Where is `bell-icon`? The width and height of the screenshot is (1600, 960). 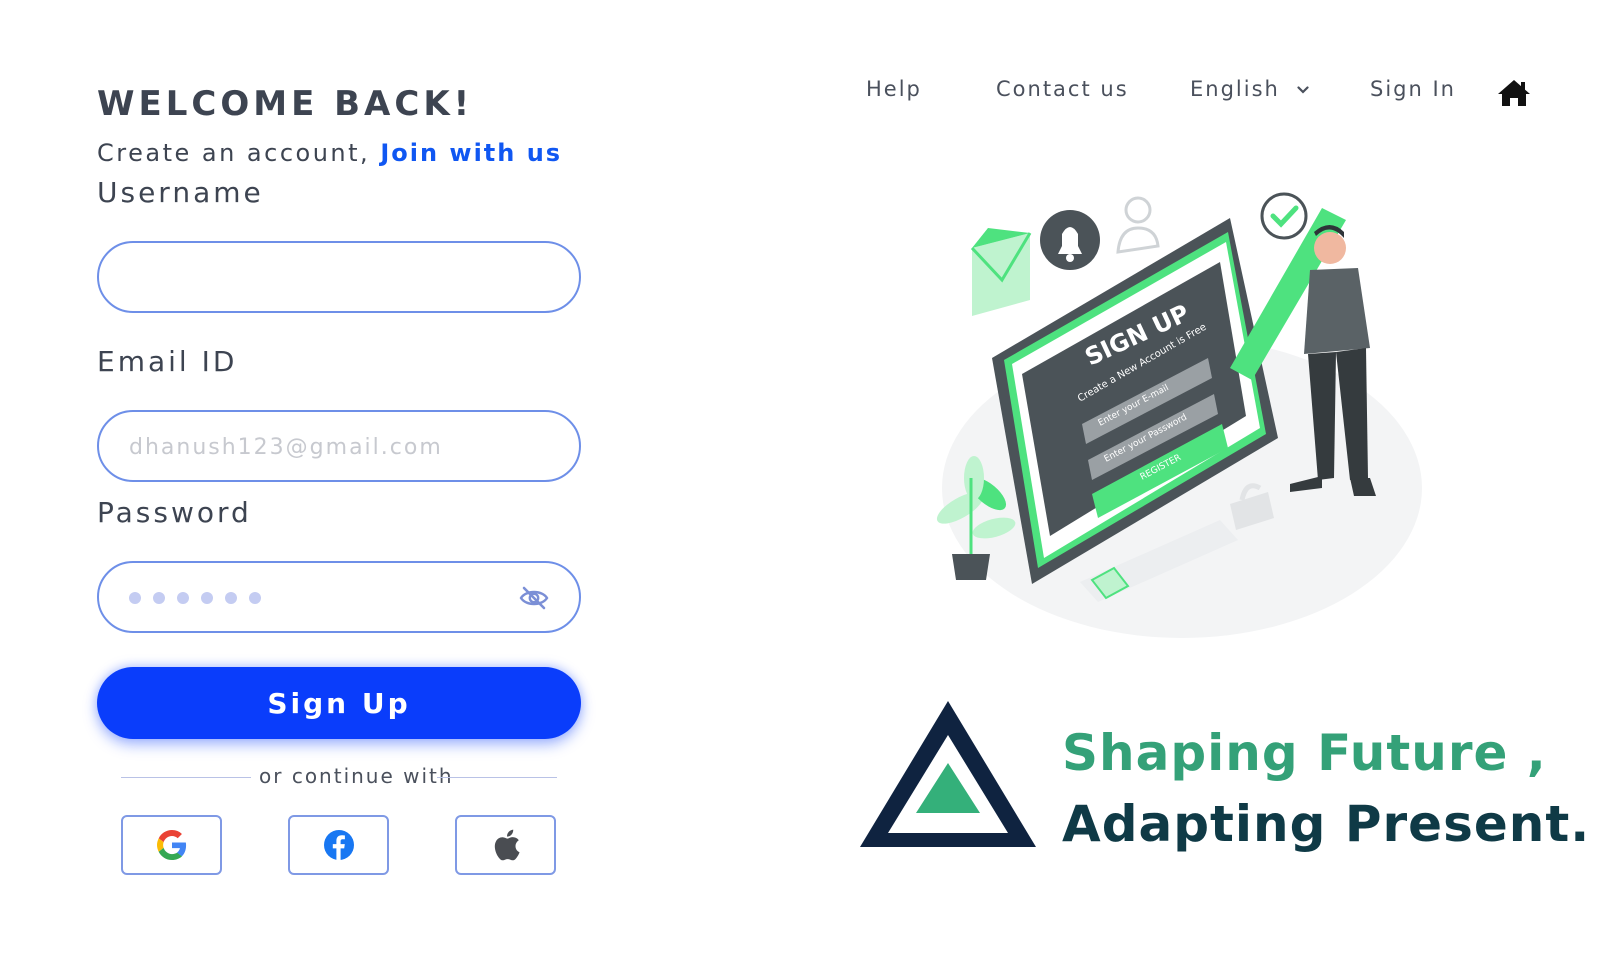 bell-icon is located at coordinates (1070, 240).